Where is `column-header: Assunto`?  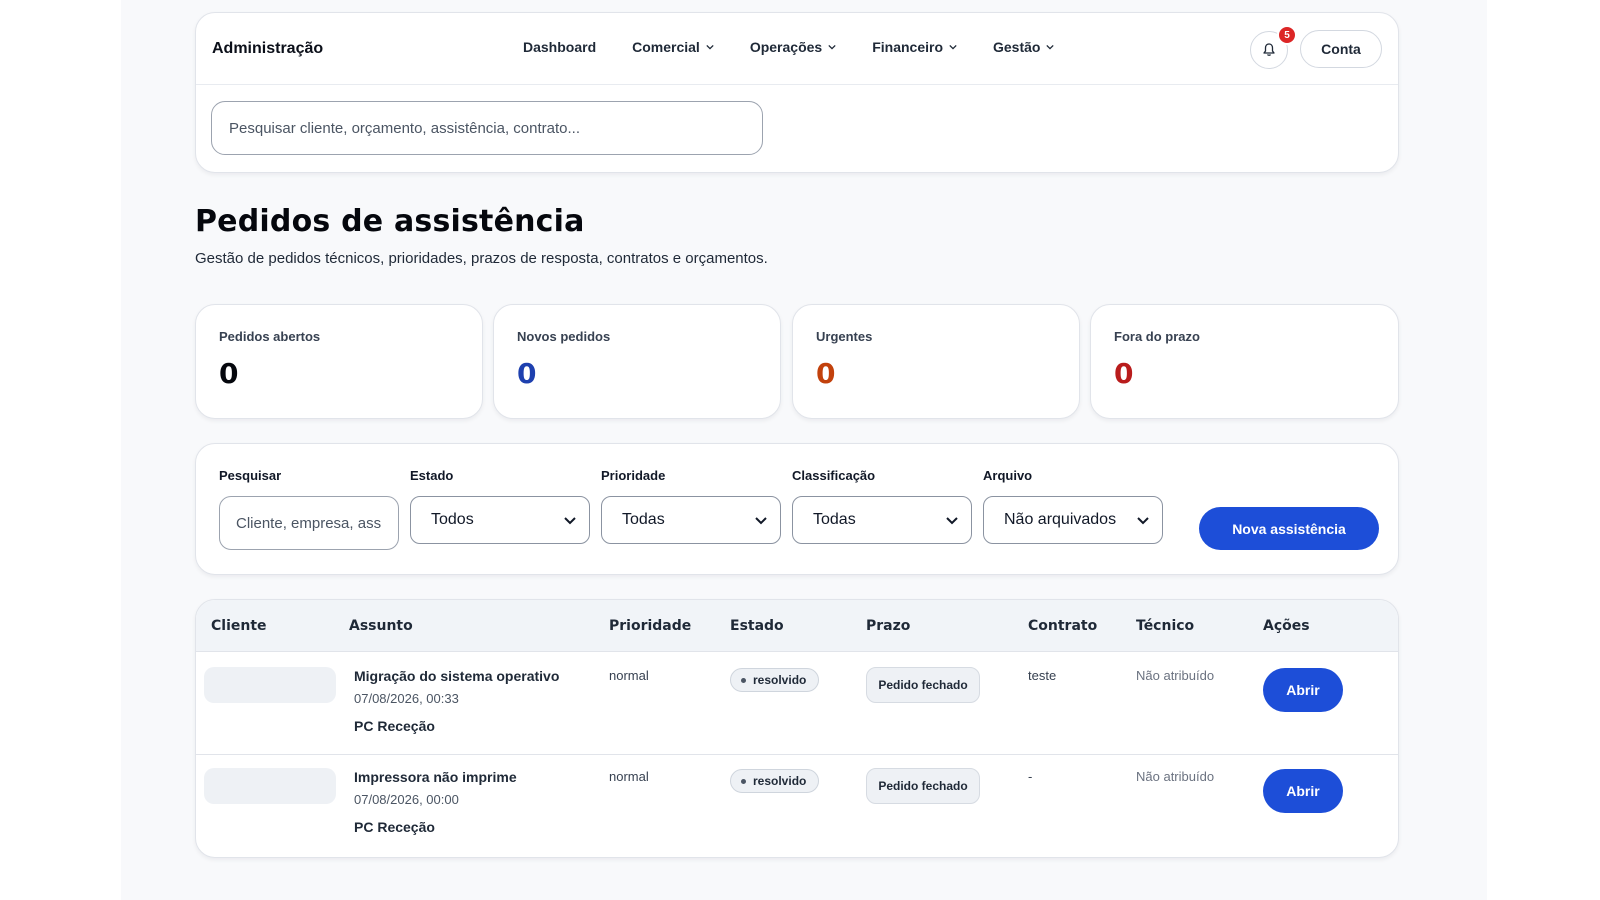 column-header: Assunto is located at coordinates (381, 626).